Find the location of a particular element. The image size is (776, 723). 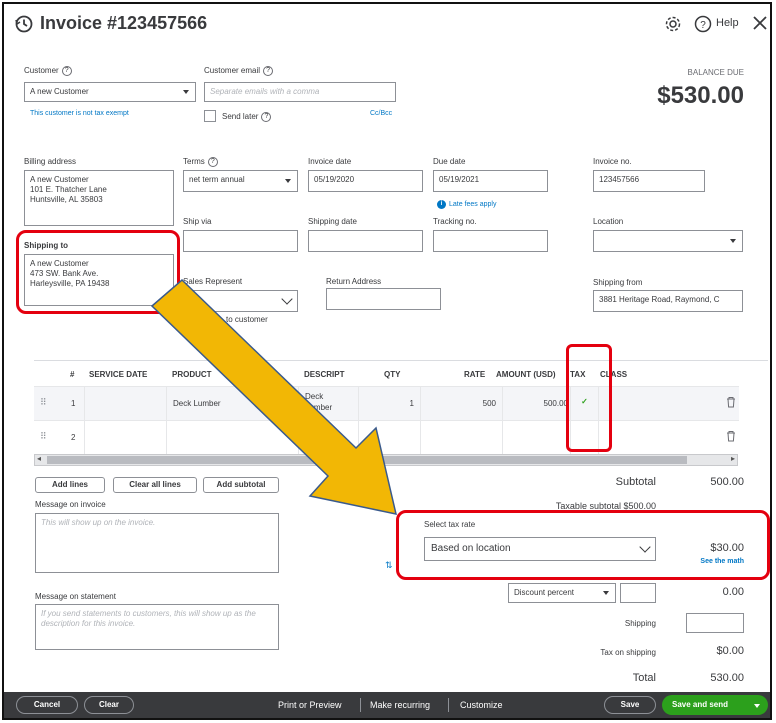

subtotal-value: 500.00 is located at coordinates (727, 482).